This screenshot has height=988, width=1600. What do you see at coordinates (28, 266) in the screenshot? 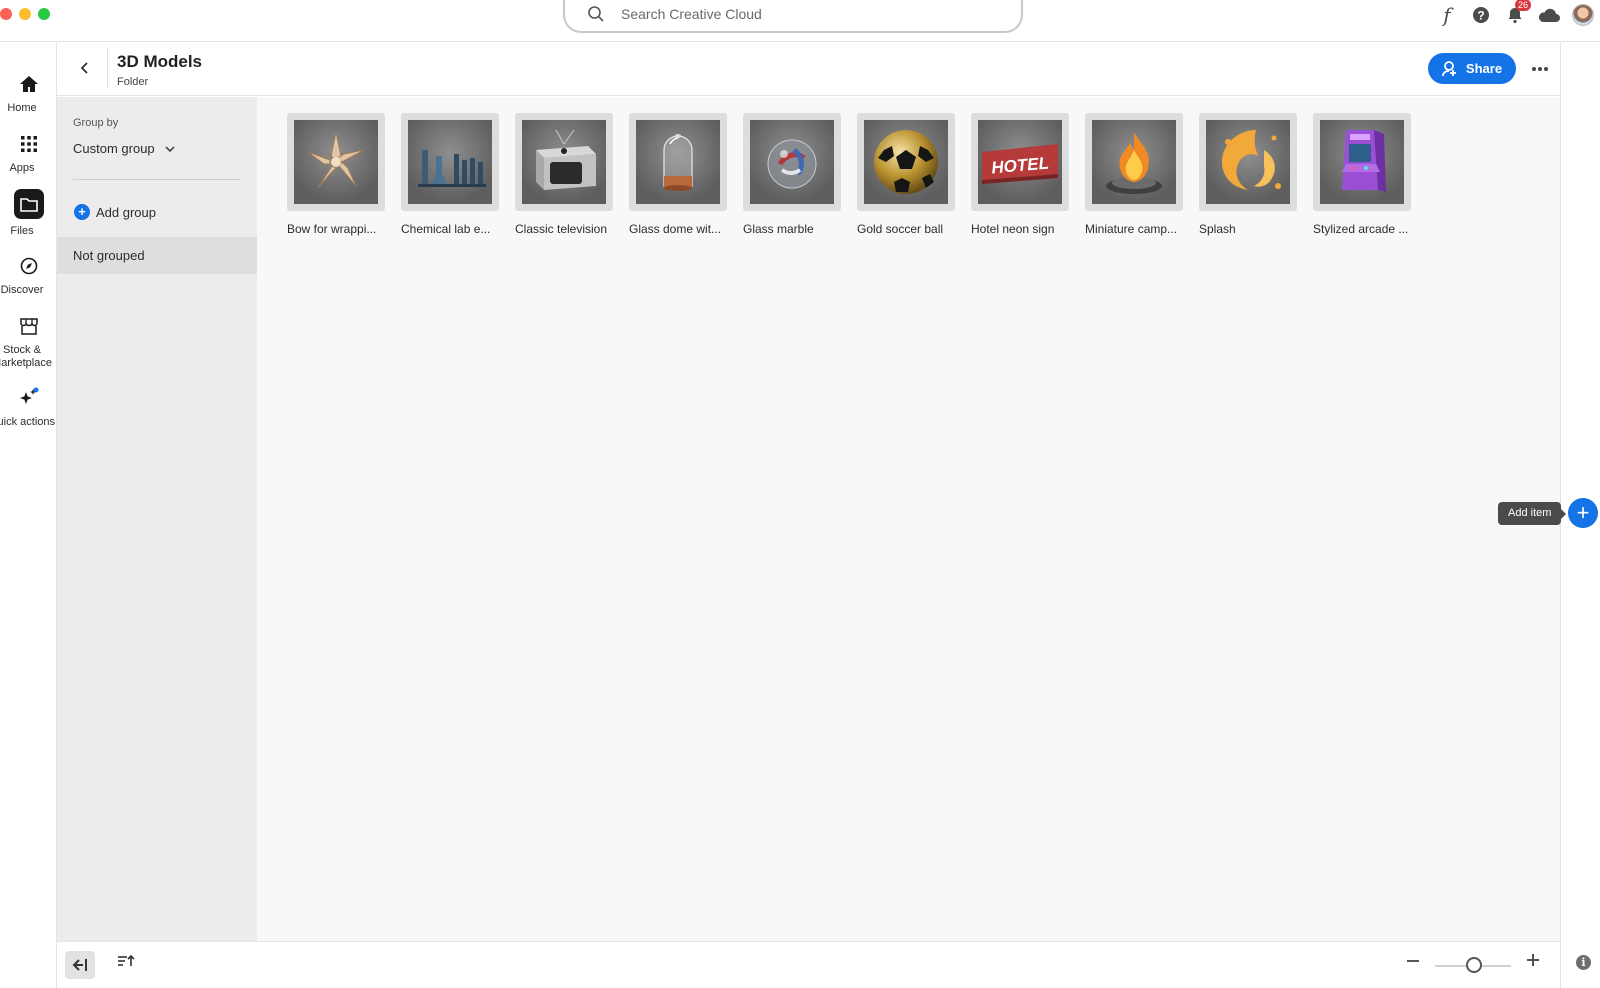
I see `compass-icon` at bounding box center [28, 266].